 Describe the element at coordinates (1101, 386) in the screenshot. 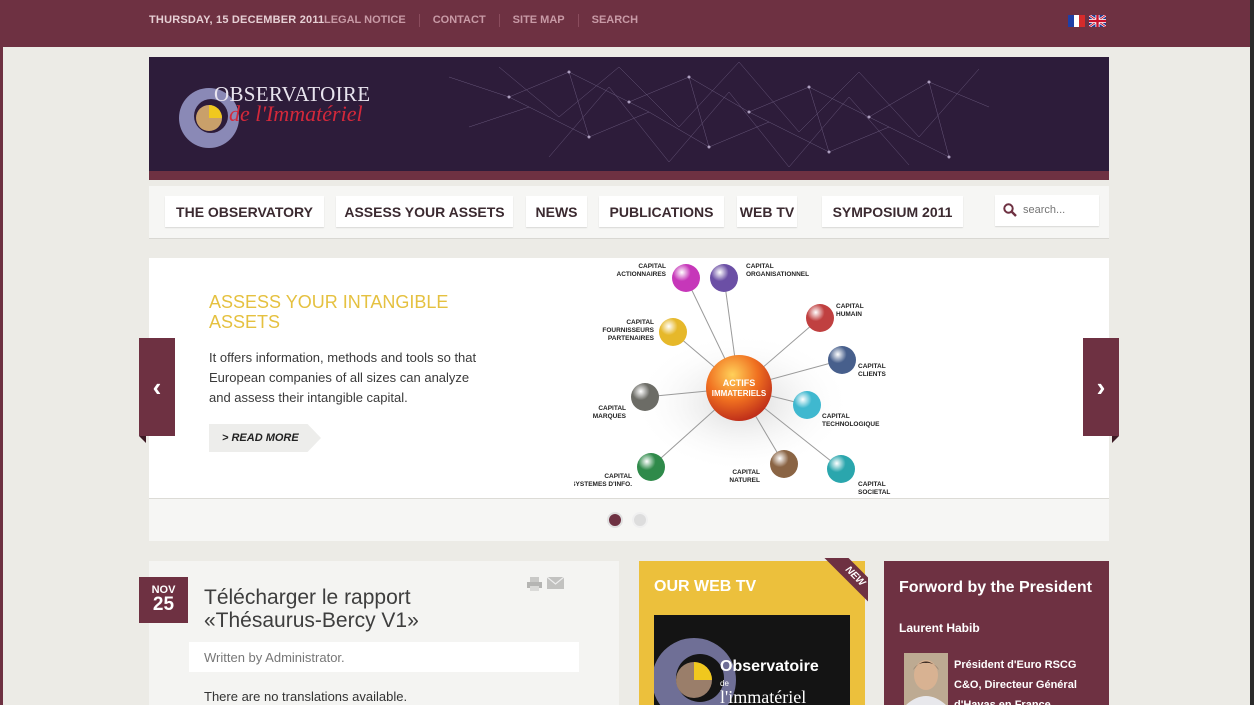

I see `chevron-right-icon: ›` at that location.